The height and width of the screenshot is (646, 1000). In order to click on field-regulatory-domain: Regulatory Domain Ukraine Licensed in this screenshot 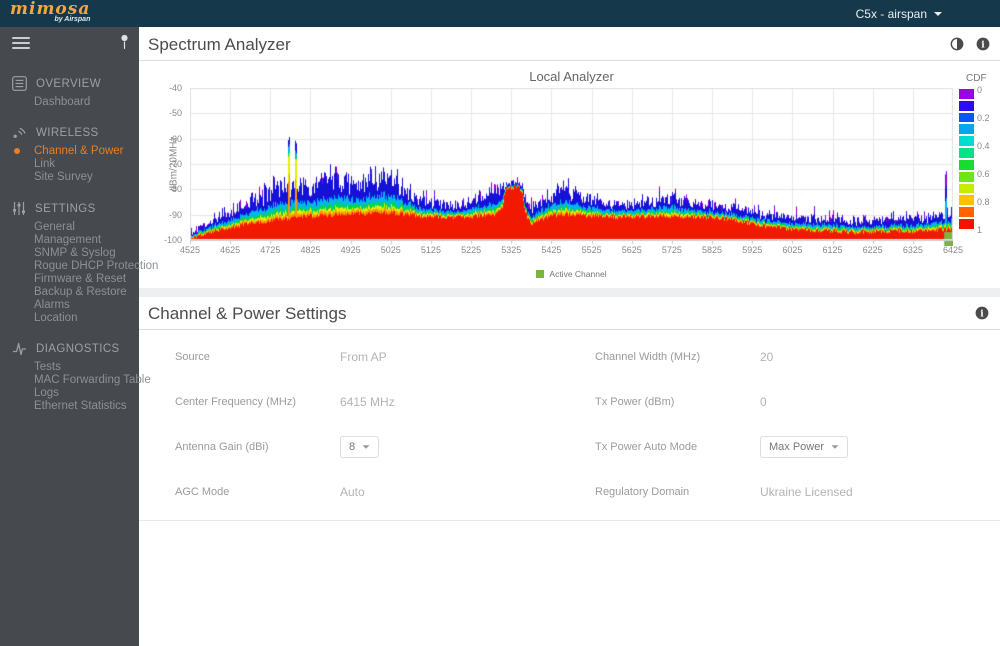, I will do `click(724, 492)`.